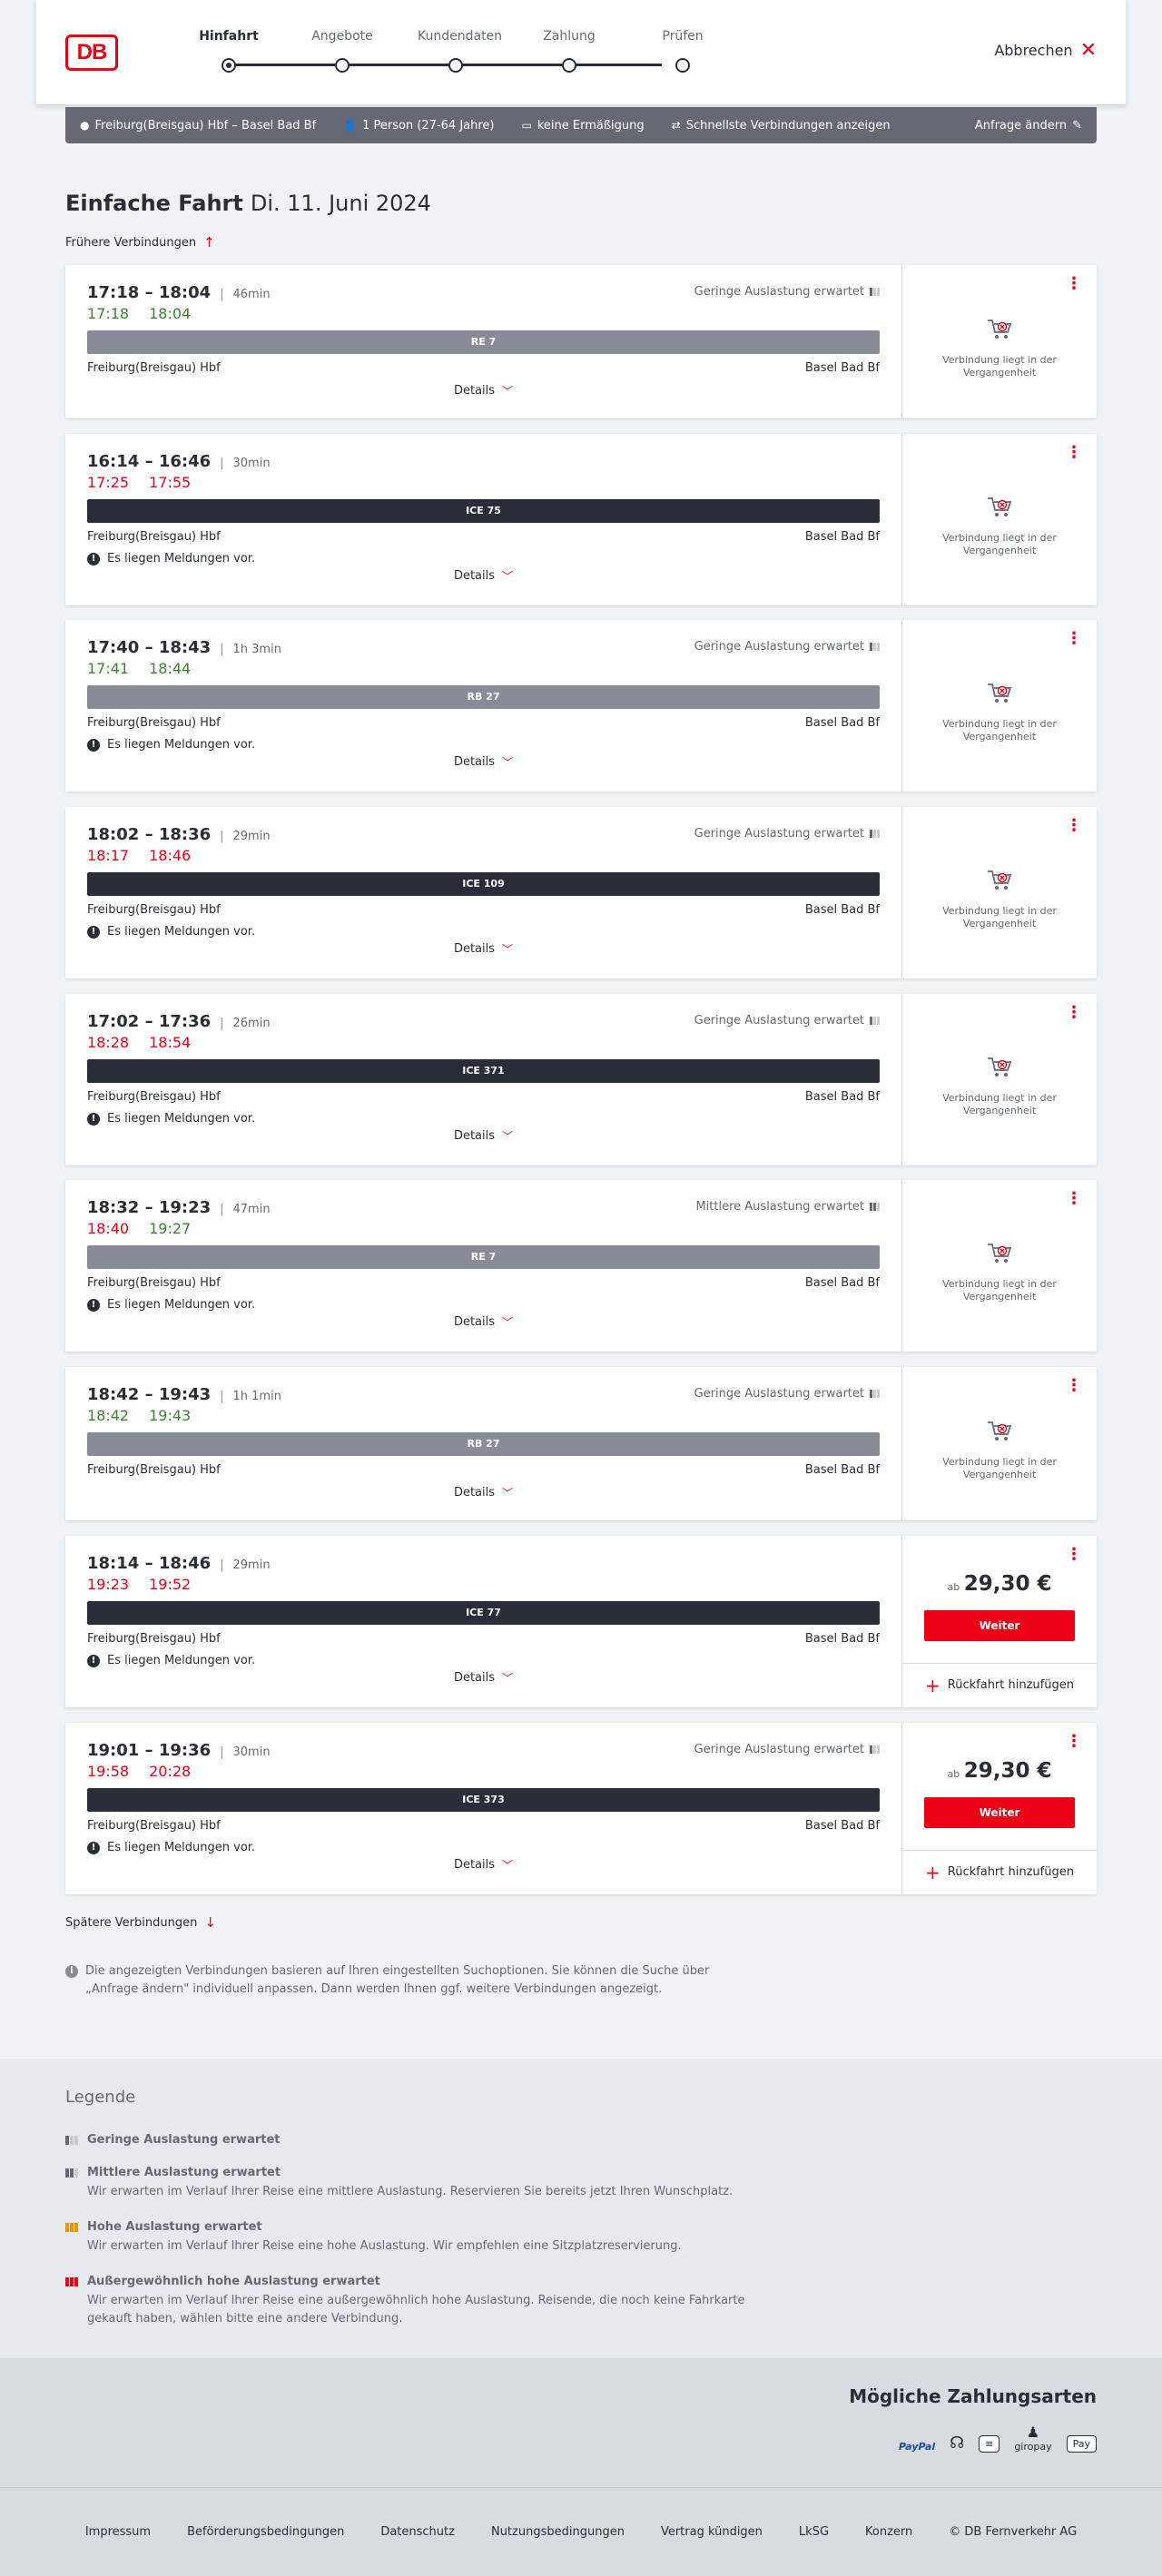  I want to click on load-indicator: Mittlere Auslastung erwartet, so click(787, 1207).